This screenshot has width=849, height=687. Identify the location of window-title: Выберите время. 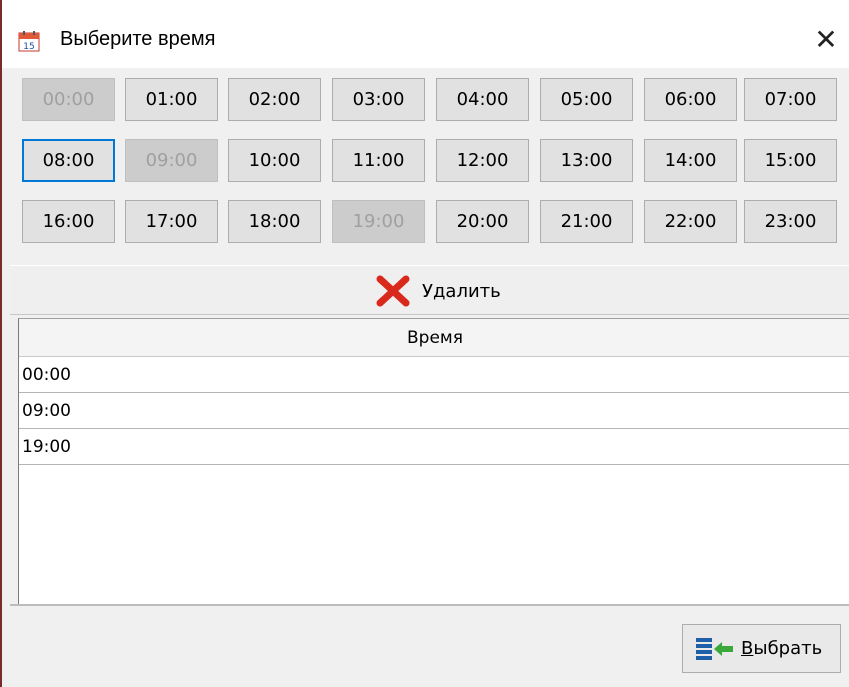
(138, 39).